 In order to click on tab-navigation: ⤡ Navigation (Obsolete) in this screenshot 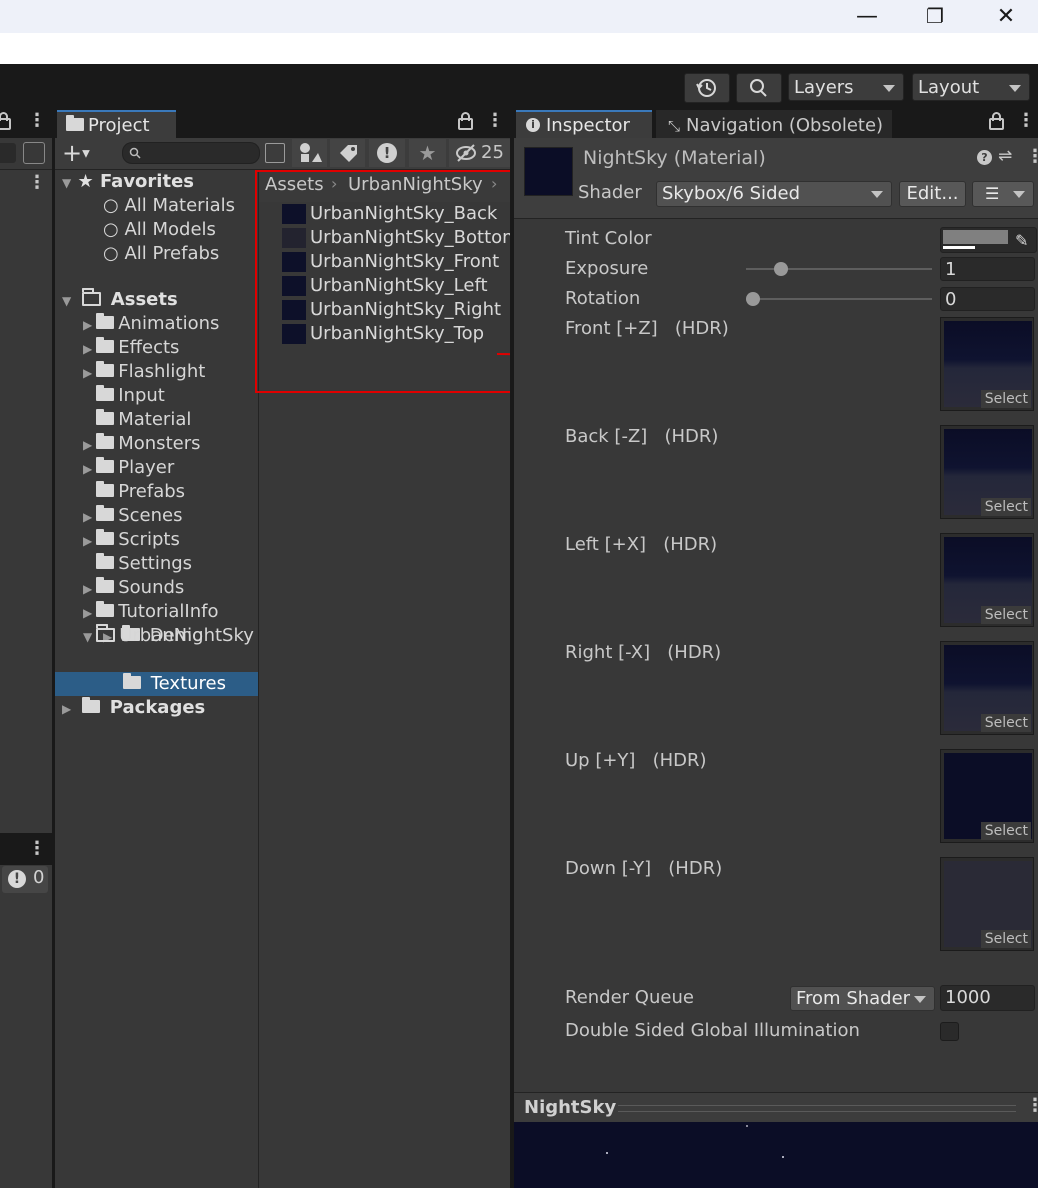, I will do `click(774, 125)`.